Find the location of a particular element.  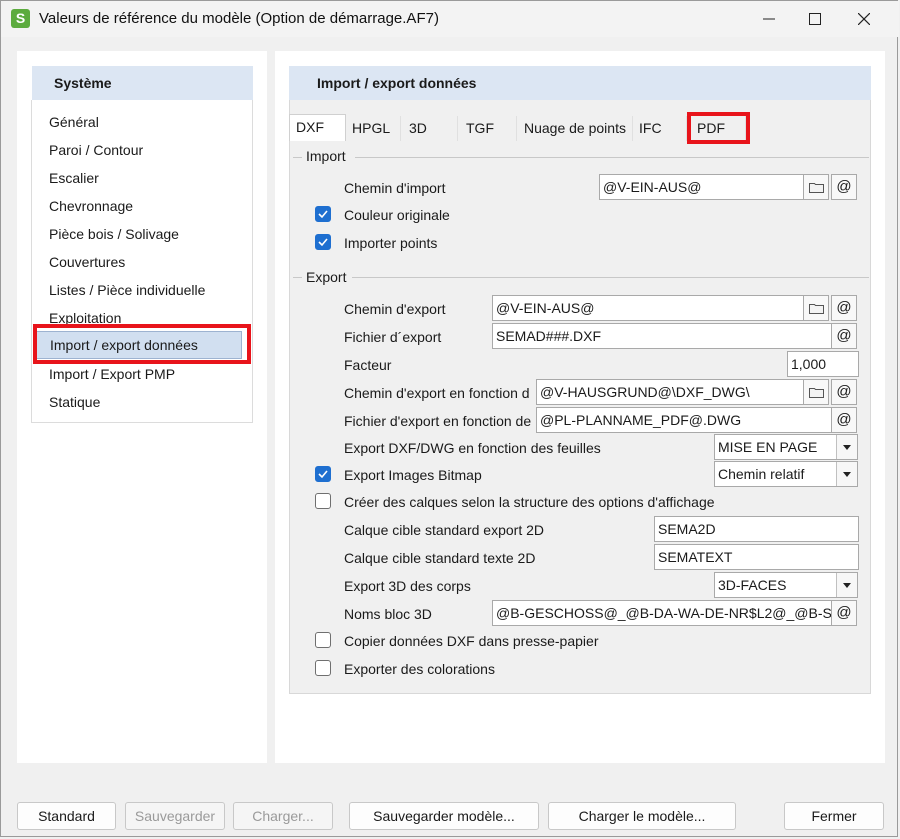

maximize-icon is located at coordinates (815, 19).